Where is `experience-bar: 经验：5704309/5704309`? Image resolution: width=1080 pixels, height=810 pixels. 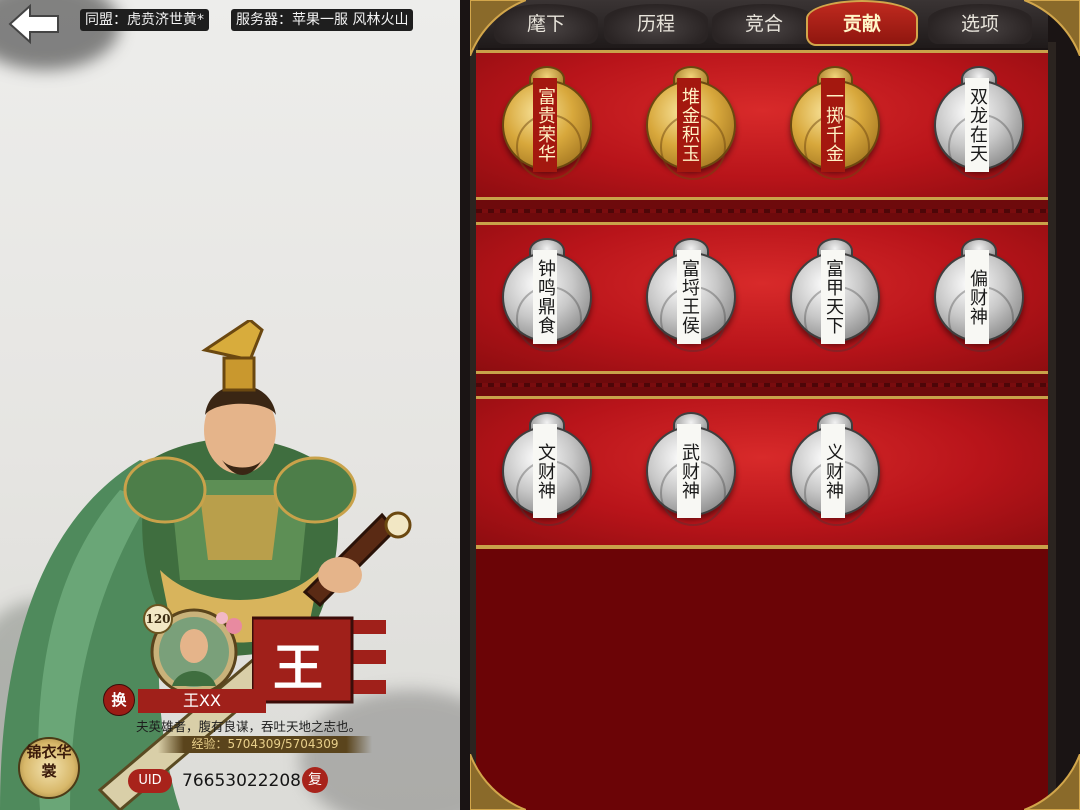 experience-bar: 经验：5704309/5704309 is located at coordinates (265, 744).